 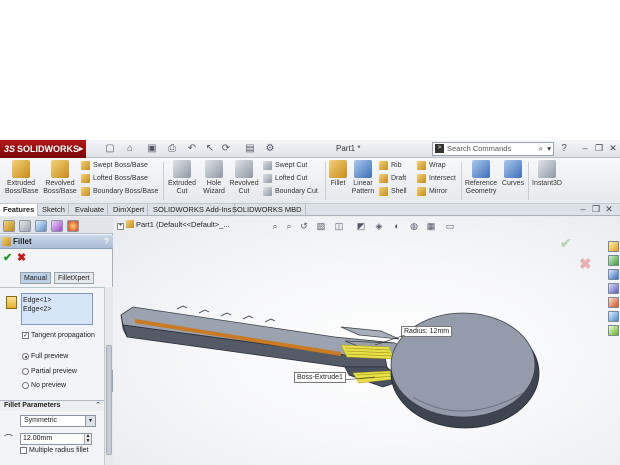 What do you see at coordinates (585, 148) in the screenshot?
I see `minimize-icon: –` at bounding box center [585, 148].